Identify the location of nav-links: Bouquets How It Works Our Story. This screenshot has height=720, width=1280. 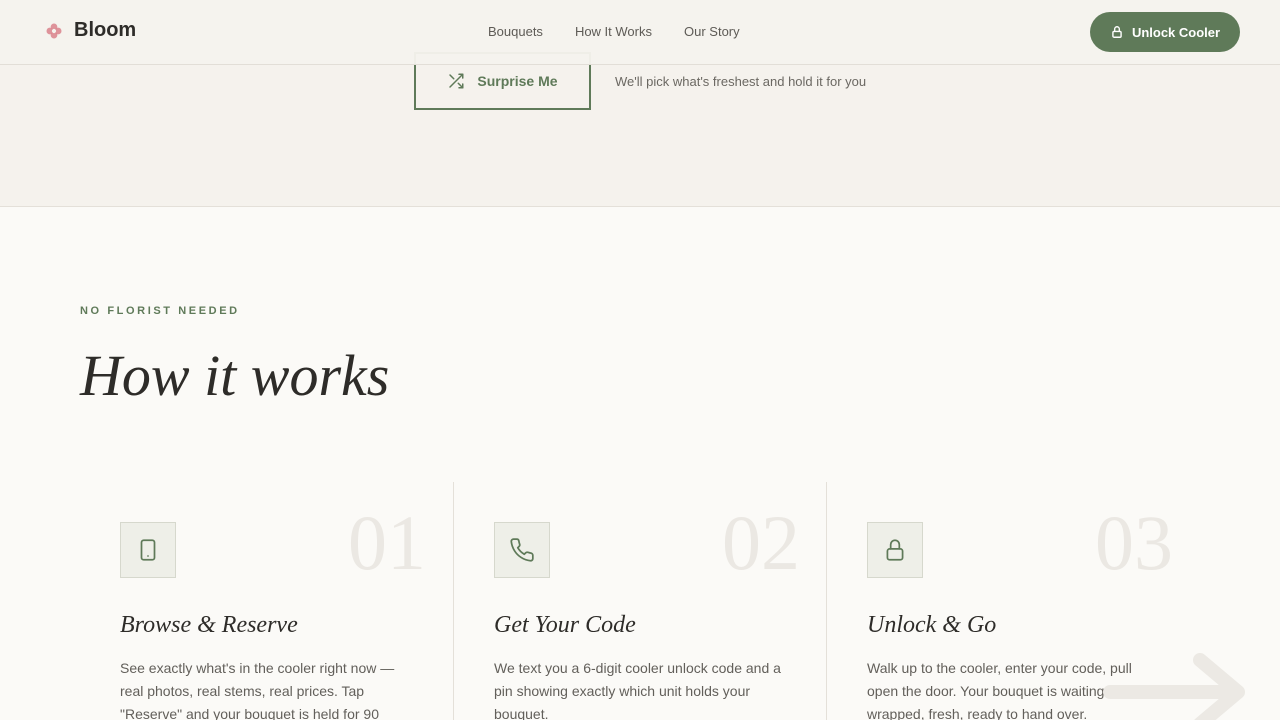
(614, 31).